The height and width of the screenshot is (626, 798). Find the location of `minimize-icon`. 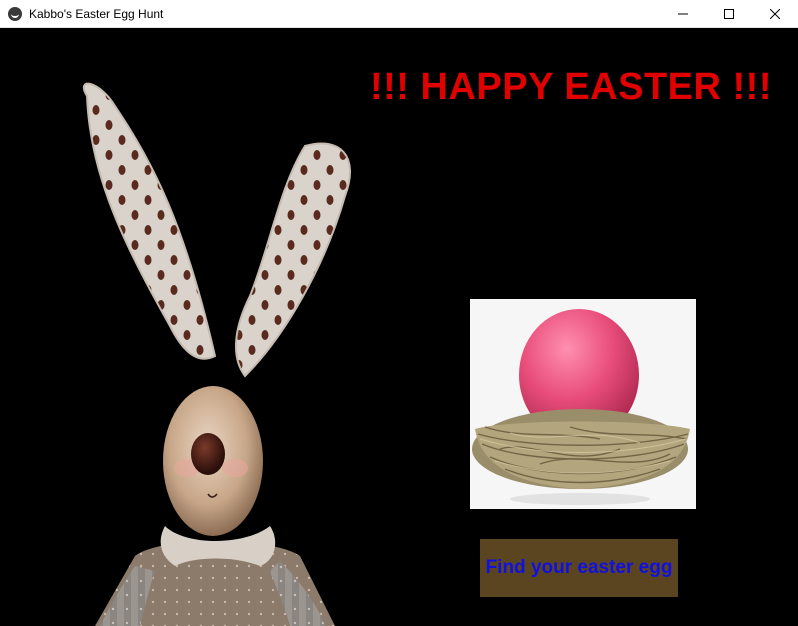

minimize-icon is located at coordinates (683, 14).